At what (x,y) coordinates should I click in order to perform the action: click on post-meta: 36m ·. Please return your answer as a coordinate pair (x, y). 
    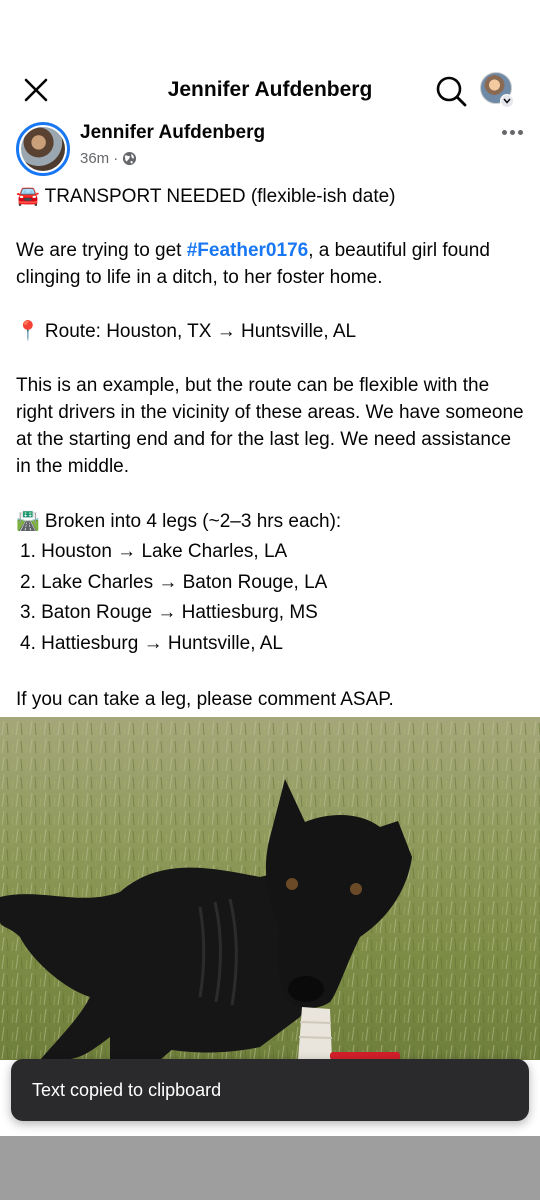
    Looking at the image, I should click on (108, 158).